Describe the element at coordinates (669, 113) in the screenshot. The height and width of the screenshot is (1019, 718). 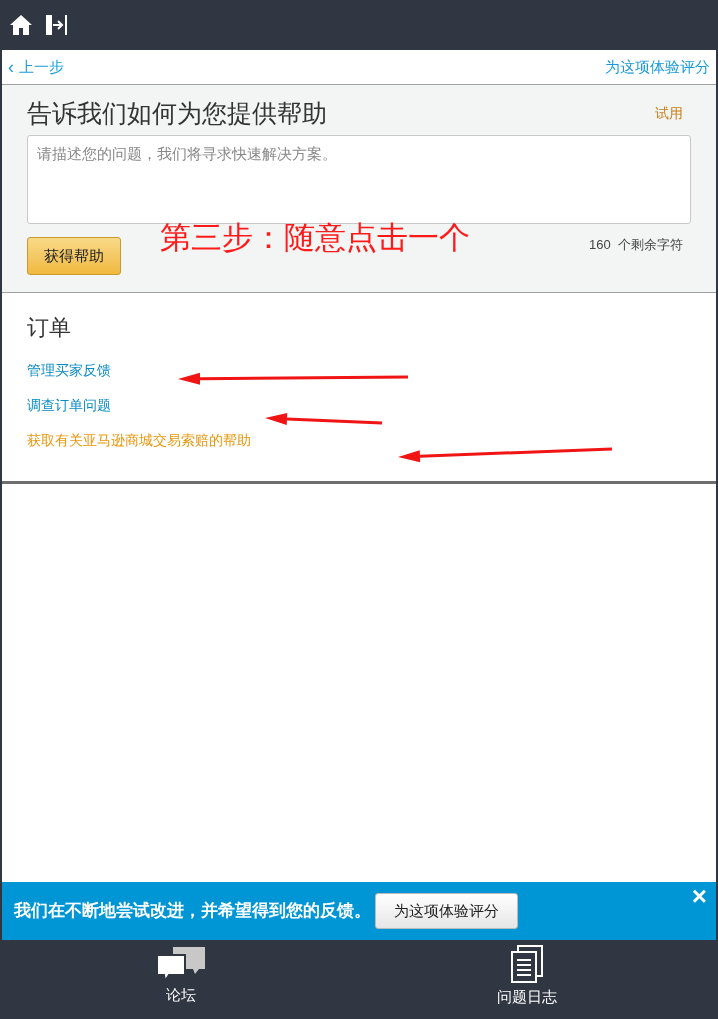
I see `beta-label: 试用` at that location.